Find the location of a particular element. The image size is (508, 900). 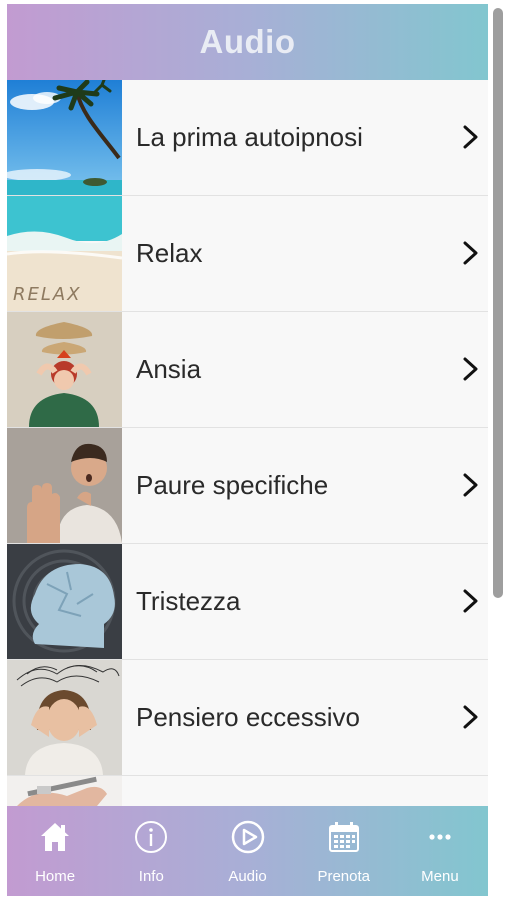

calendar-icon is located at coordinates (343, 837).